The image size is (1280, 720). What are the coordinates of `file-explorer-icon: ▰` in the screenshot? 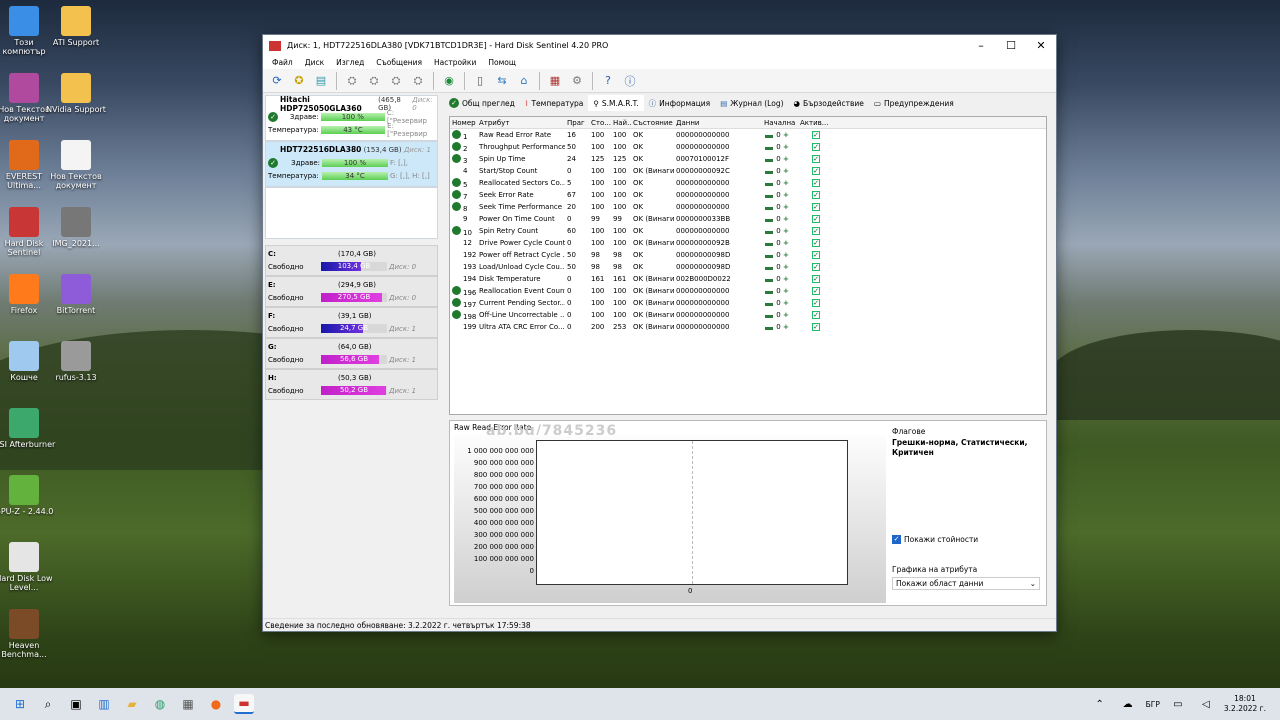 It's located at (132, 704).